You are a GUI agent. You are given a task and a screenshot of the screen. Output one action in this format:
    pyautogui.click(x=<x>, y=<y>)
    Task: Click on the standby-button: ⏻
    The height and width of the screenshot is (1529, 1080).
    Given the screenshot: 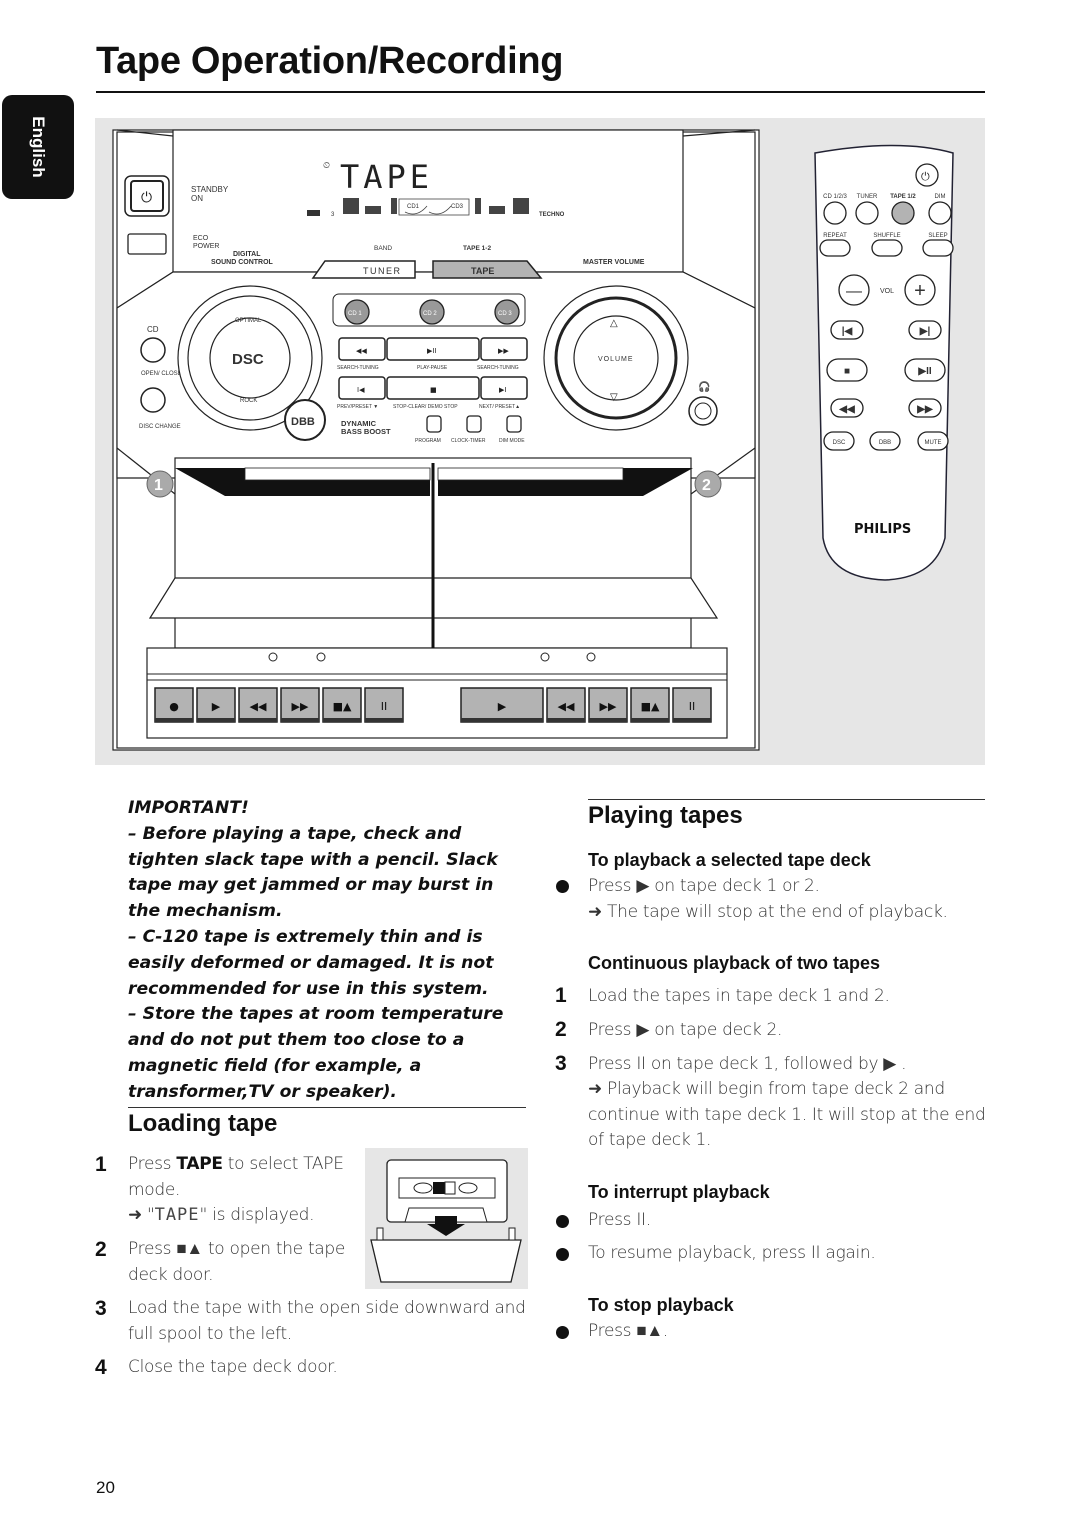 What is the action you would take?
    pyautogui.click(x=147, y=196)
    